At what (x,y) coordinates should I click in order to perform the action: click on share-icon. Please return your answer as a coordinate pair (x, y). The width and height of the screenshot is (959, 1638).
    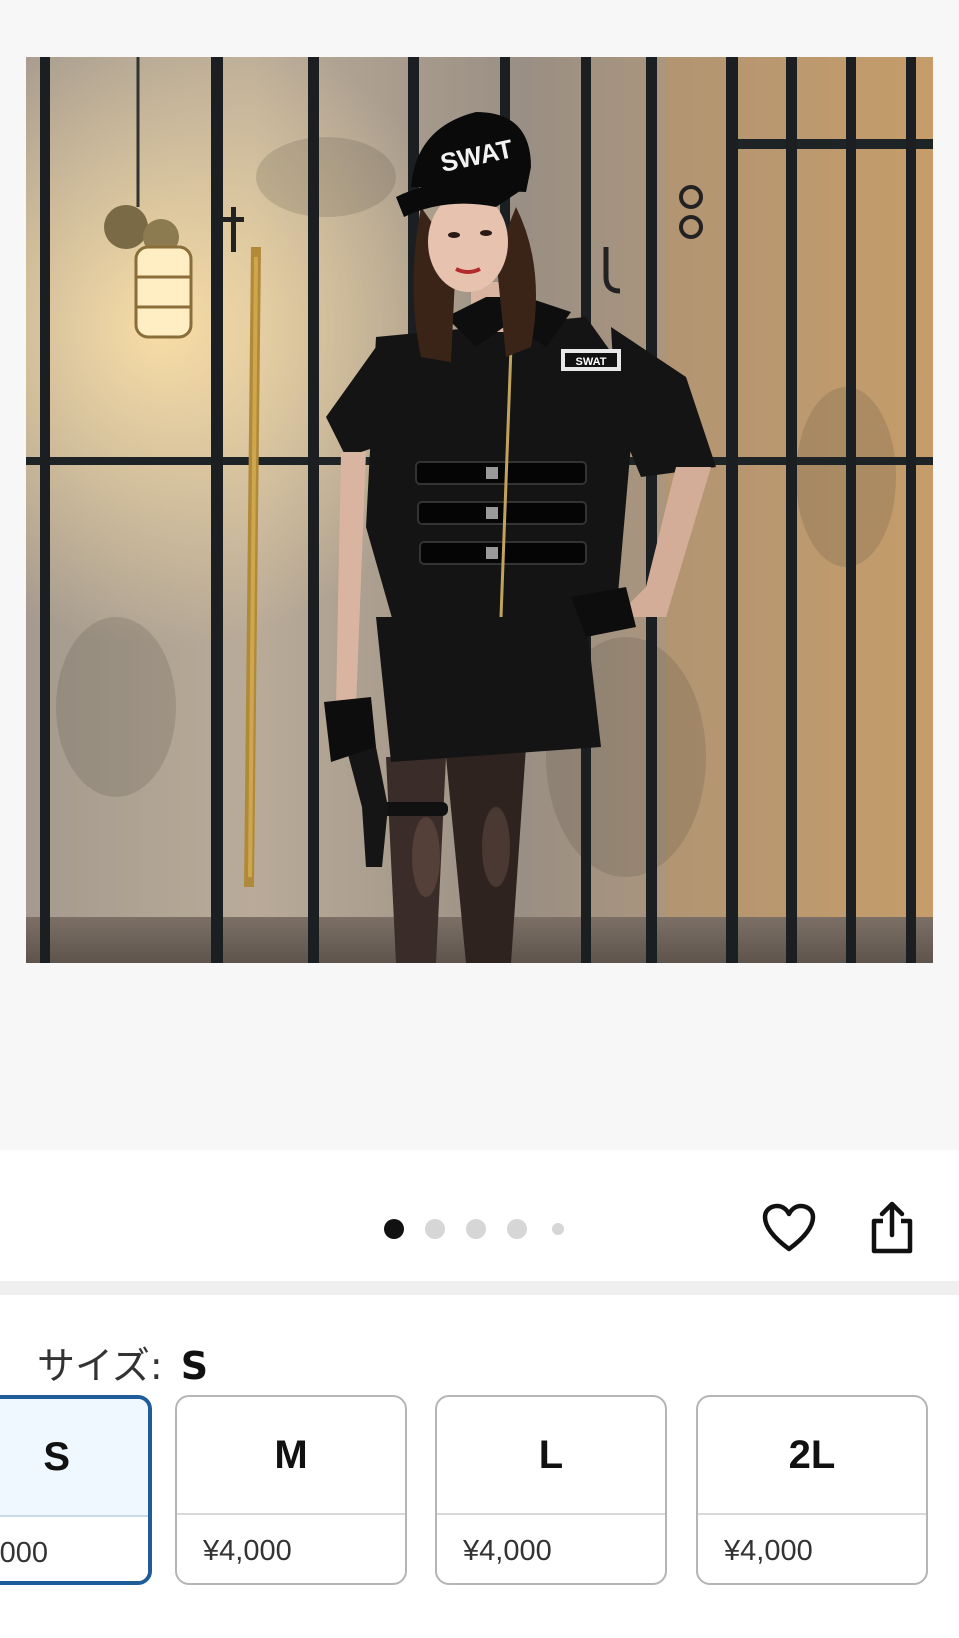
    Looking at the image, I should click on (892, 1227).